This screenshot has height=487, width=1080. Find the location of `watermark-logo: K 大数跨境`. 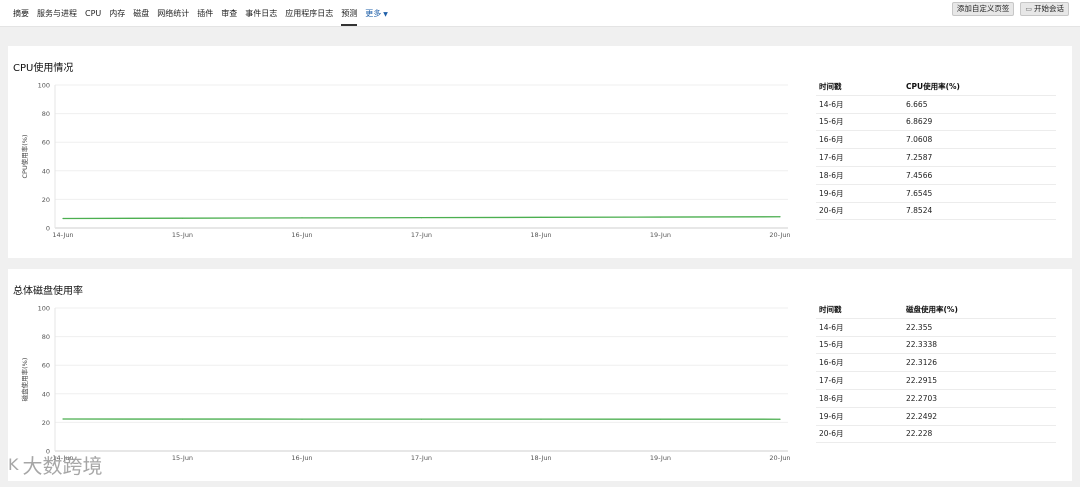

watermark-logo: K 大数跨境 is located at coordinates (55, 464).